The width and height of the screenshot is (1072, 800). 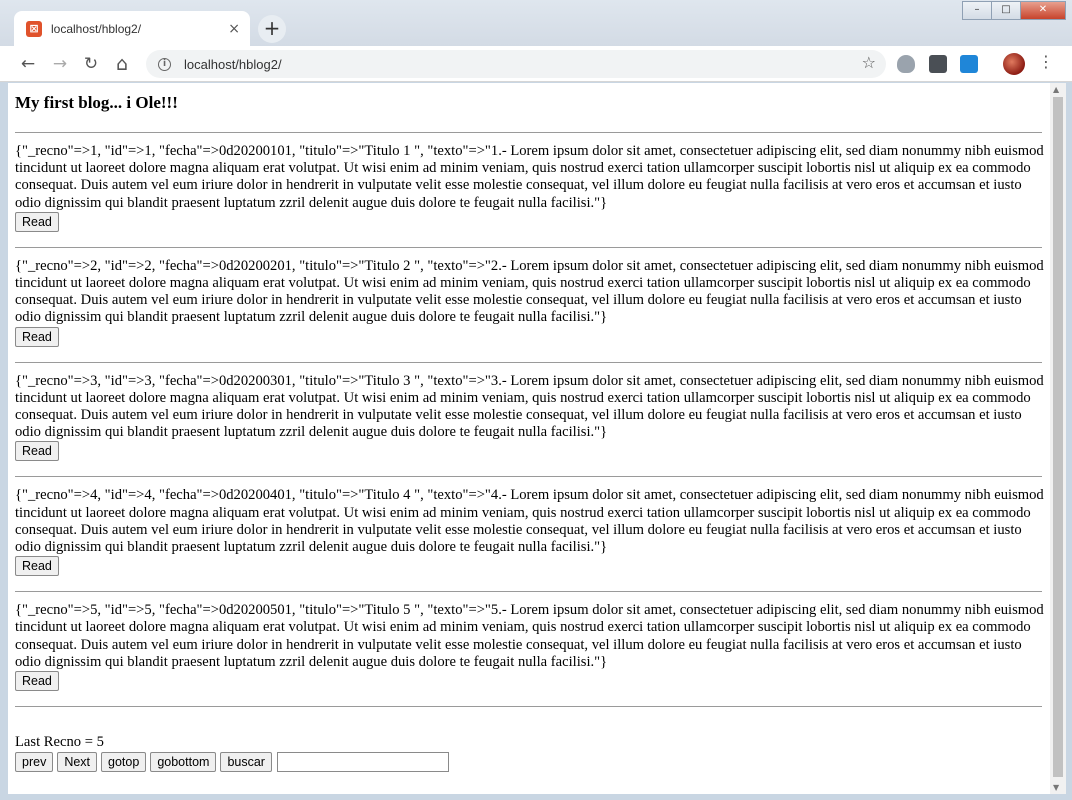 I want to click on extension-privacy-icon, so click(x=938, y=64).